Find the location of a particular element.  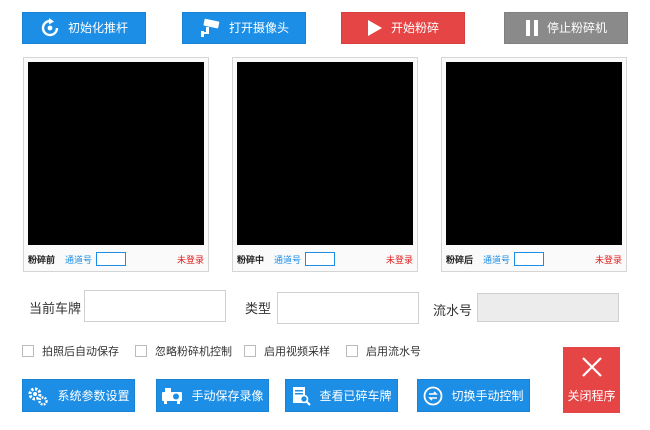

channel-input-during is located at coordinates (320, 259).